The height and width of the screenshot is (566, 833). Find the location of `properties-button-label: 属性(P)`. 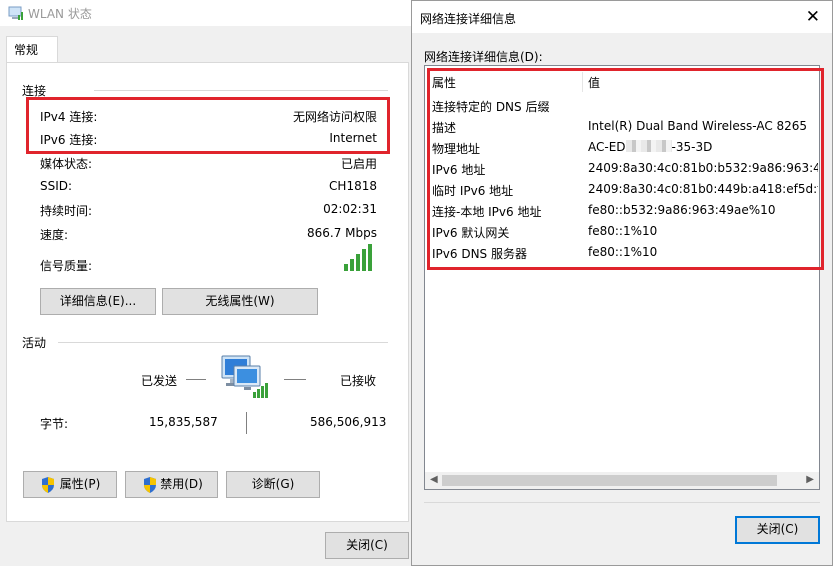

properties-button-label: 属性(P) is located at coordinates (80, 484).